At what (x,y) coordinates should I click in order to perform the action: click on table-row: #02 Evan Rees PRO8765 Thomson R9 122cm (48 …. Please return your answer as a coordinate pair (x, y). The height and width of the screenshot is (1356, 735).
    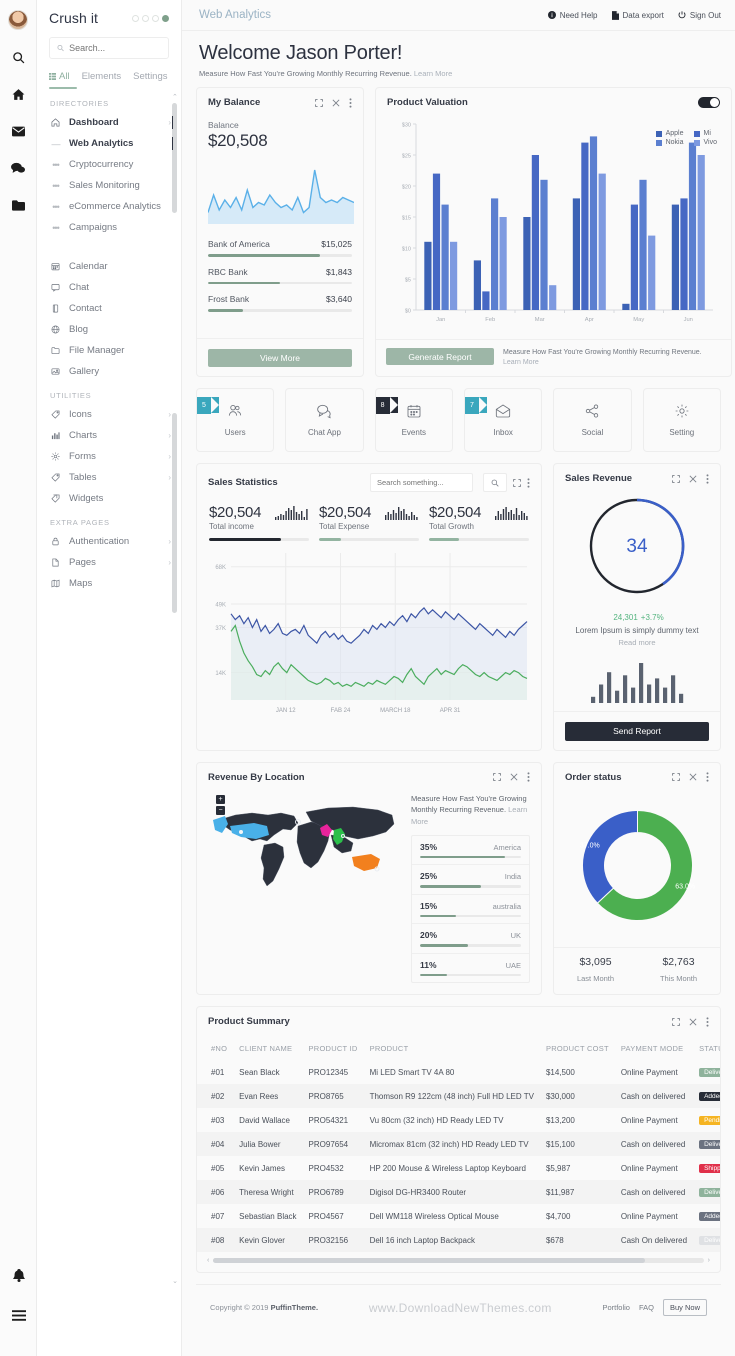
    Looking at the image, I should click on (458, 1096).